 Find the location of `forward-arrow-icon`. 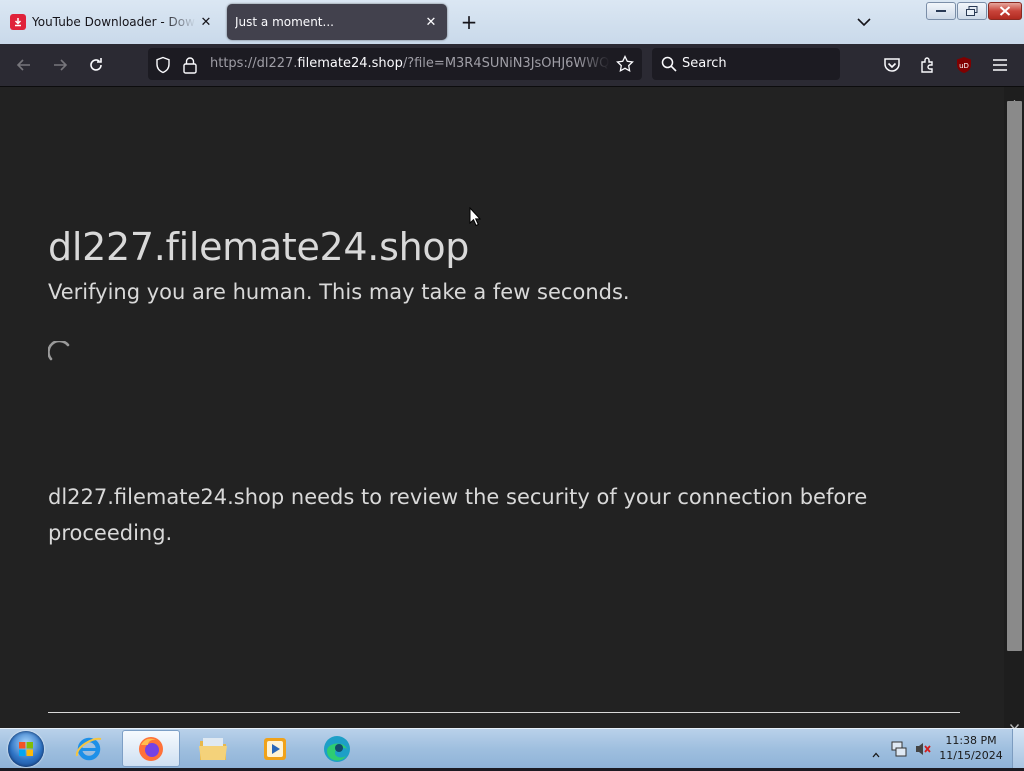

forward-arrow-icon is located at coordinates (60, 65).